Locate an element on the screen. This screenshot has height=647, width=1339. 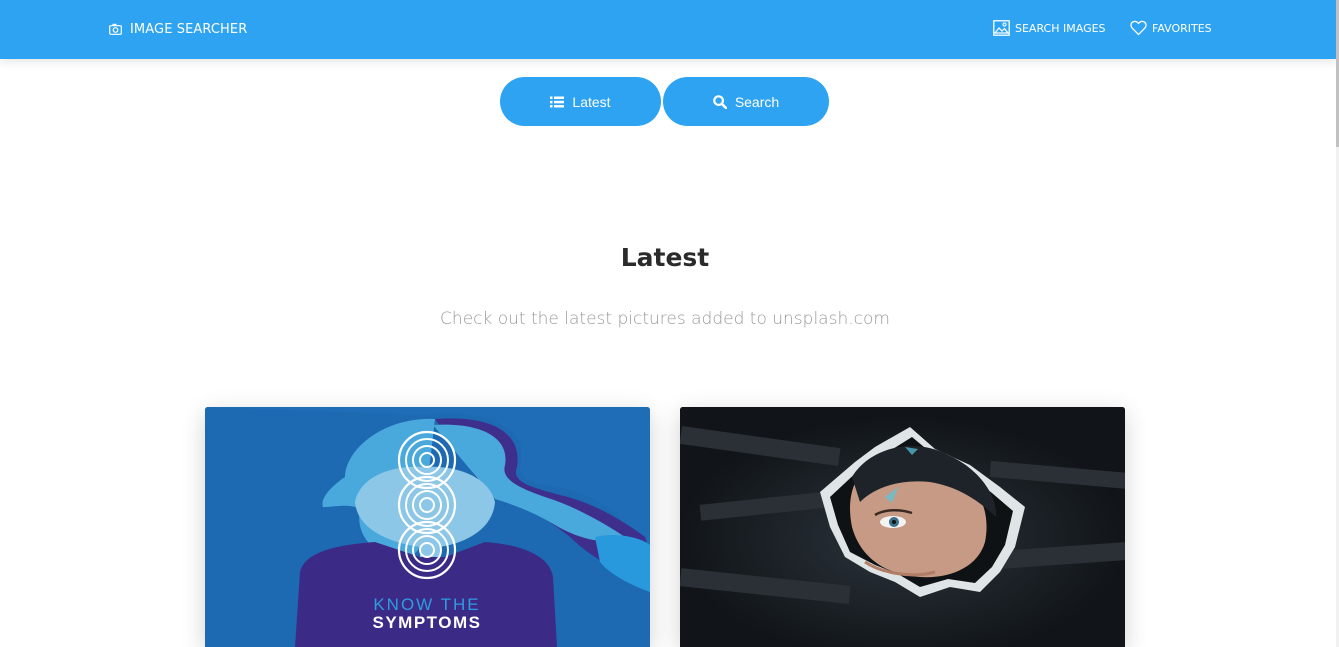
photo-caption: KNOW THE SYMPTOMS is located at coordinates (427, 613).